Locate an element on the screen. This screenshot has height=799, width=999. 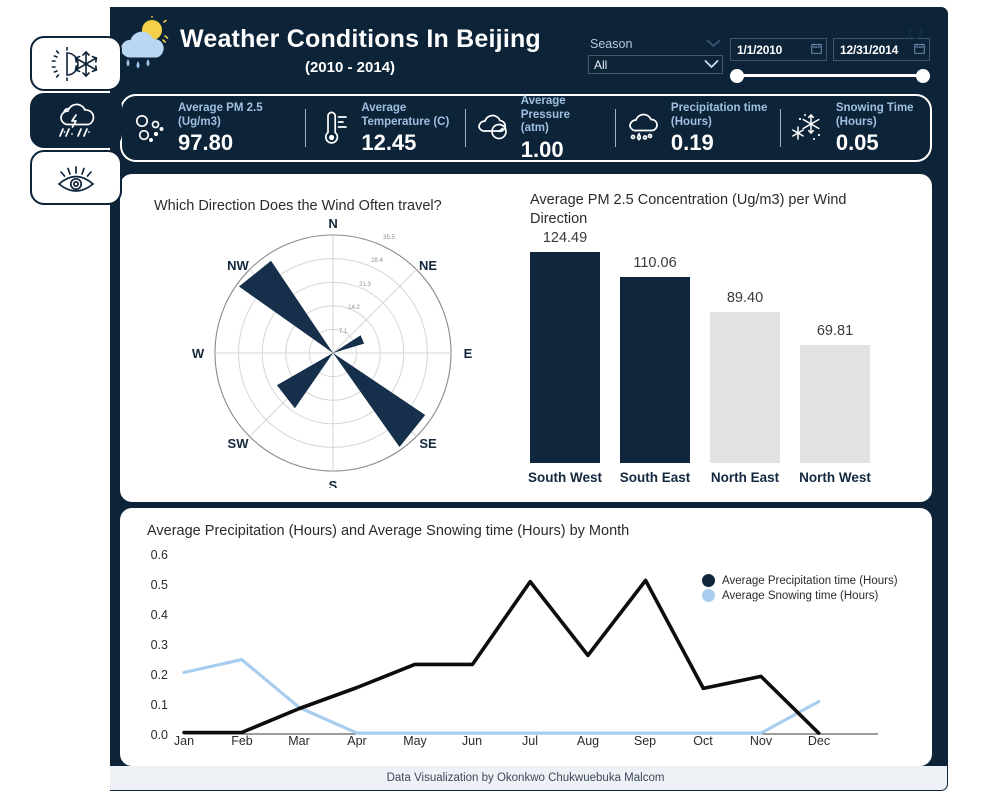
x-axis-tick: Aug is located at coordinates (588, 741).